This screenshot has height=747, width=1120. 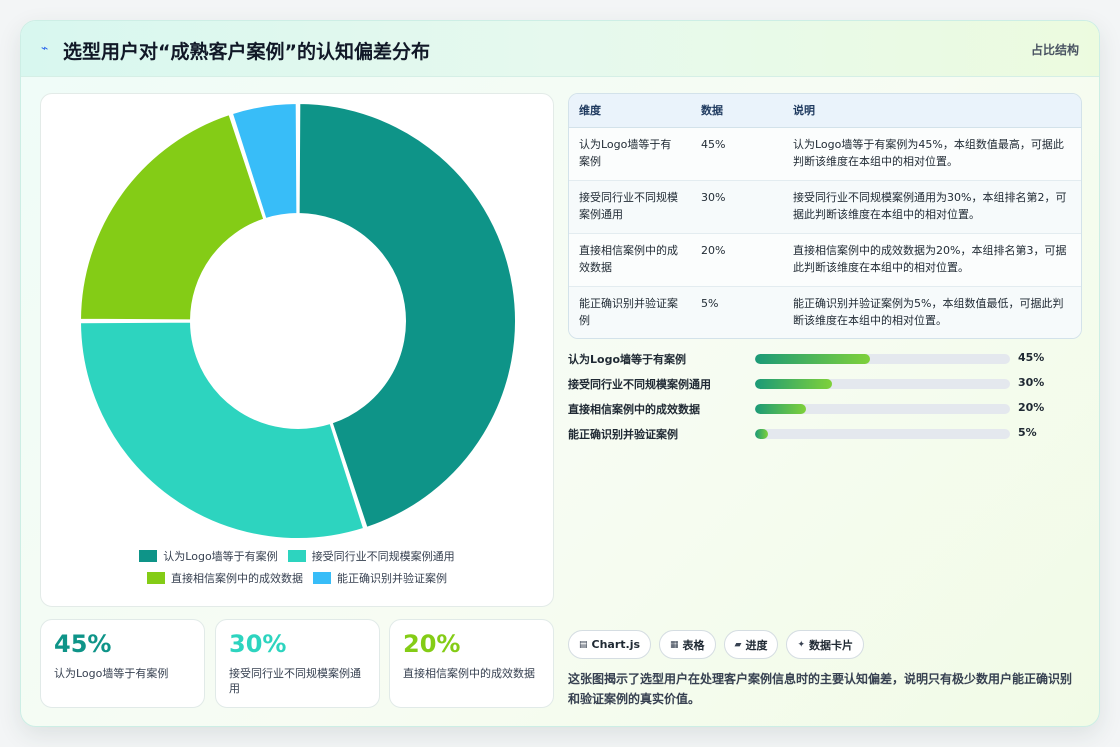 What do you see at coordinates (737, 260) in the screenshot?
I see `table-cell-value: 20%` at bounding box center [737, 260].